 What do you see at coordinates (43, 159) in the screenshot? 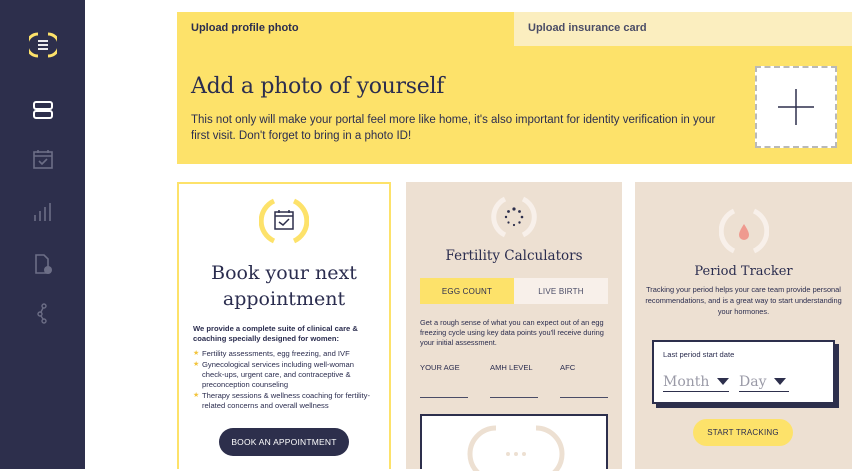
I see `calendar-icon` at bounding box center [43, 159].